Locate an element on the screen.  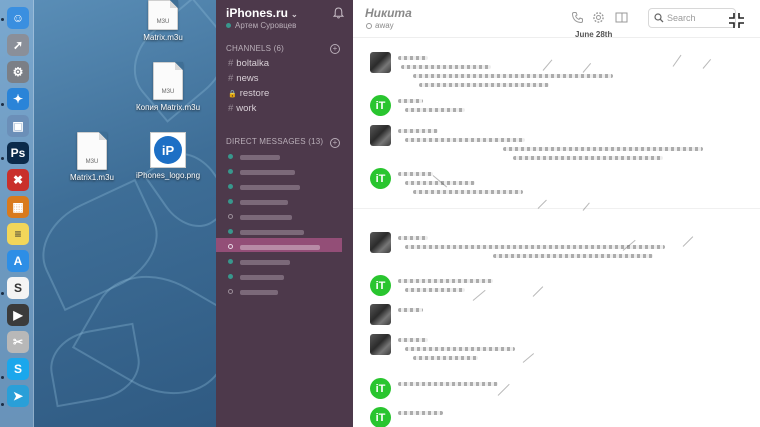
presence-heart-icon is located at coordinates (230, 156).